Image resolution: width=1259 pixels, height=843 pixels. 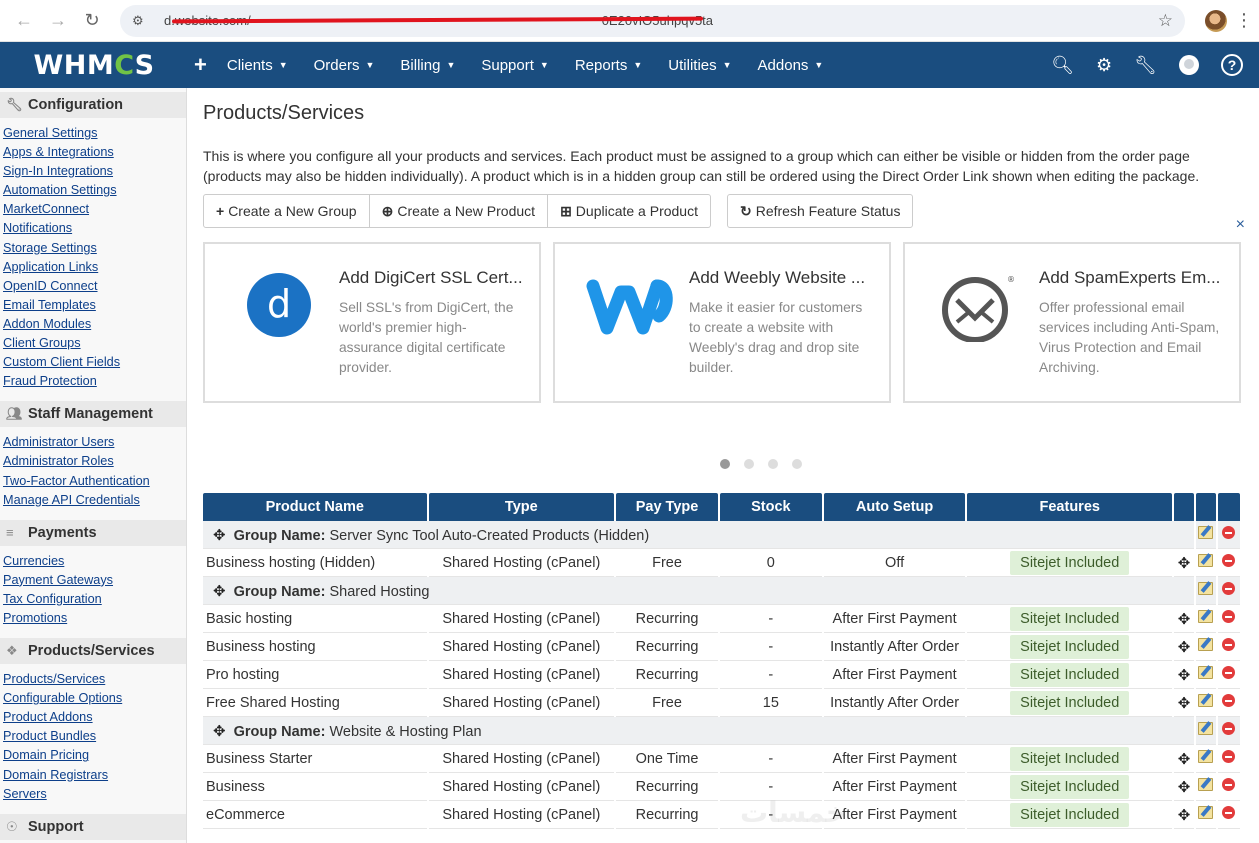 I want to click on sidebar-link-client-groups: Client Groups, so click(x=94, y=343).